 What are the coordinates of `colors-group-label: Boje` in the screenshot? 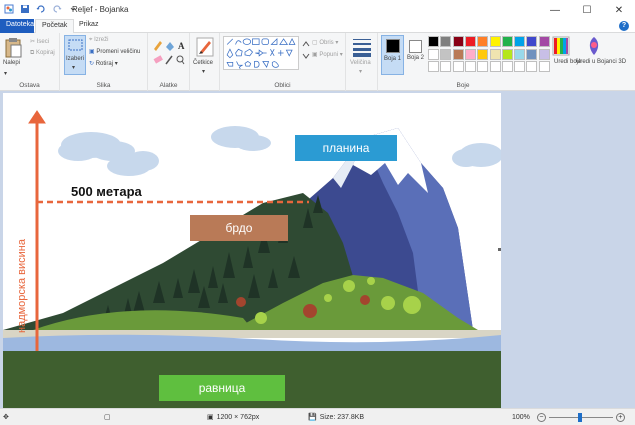 It's located at (463, 85).